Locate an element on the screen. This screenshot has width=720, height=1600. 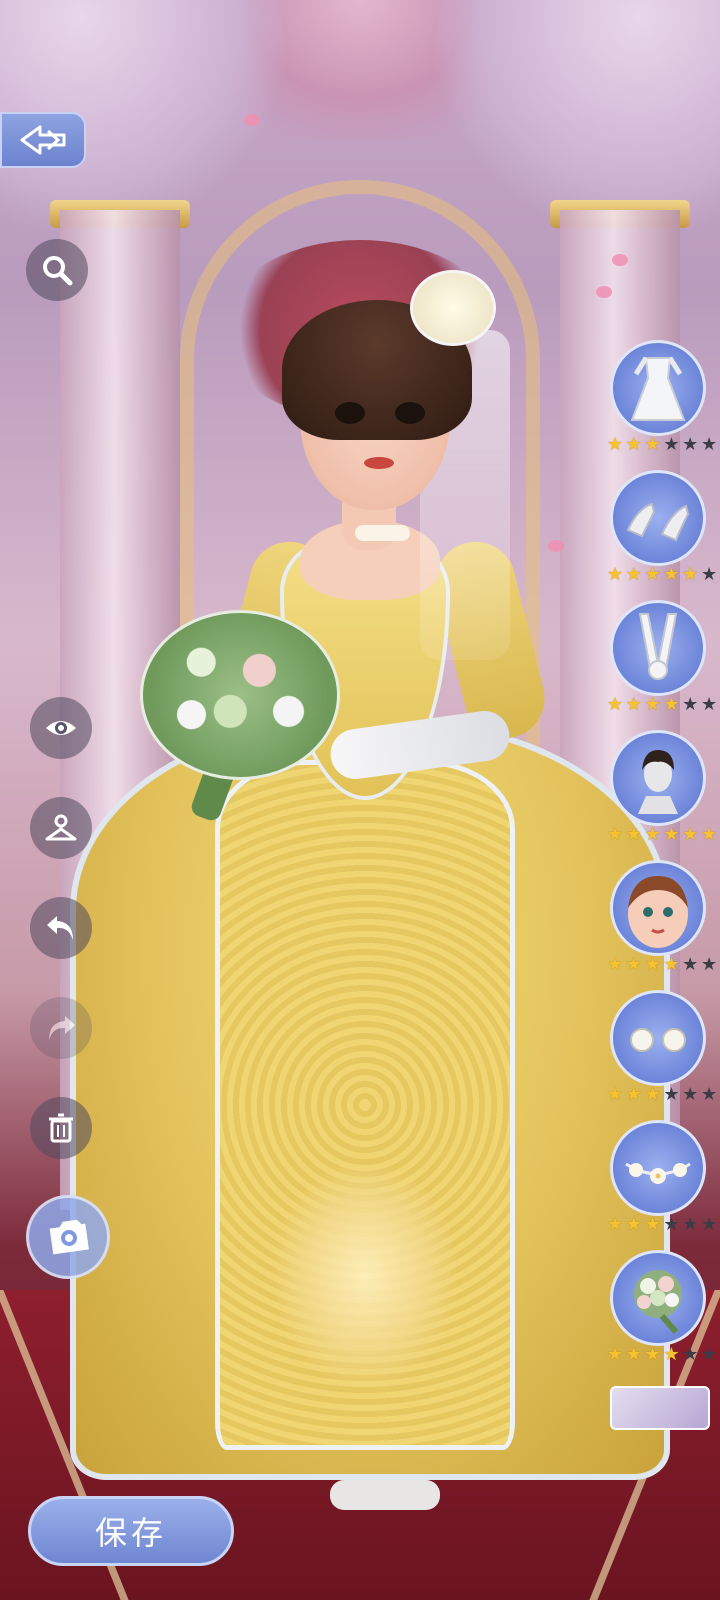
zoom-button is located at coordinates (57, 270).